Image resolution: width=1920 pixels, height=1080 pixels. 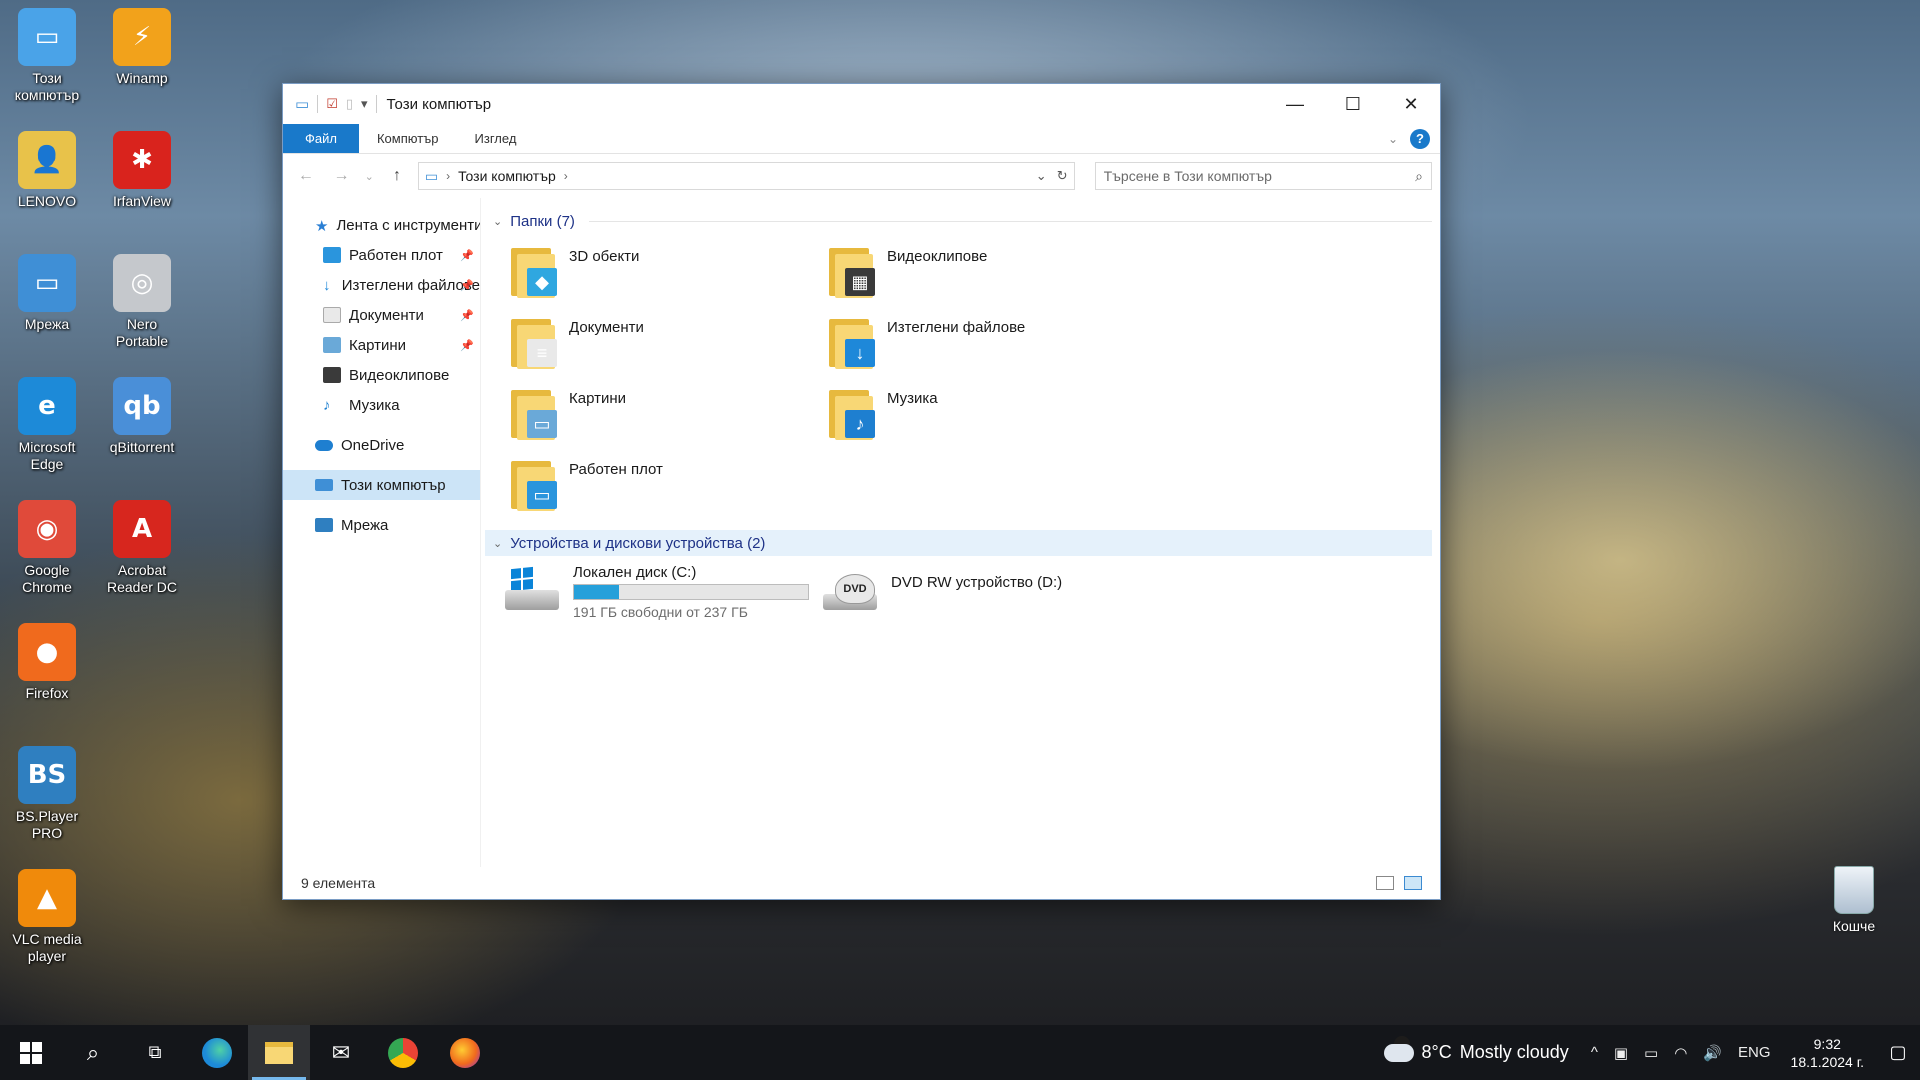 I want to click on divider, so click(x=376, y=104).